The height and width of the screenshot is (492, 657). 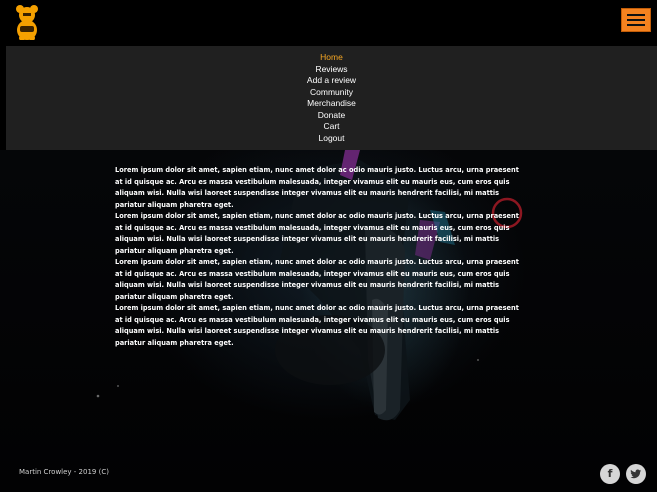 What do you see at coordinates (328, 23) in the screenshot?
I see `top-header-bar` at bounding box center [328, 23].